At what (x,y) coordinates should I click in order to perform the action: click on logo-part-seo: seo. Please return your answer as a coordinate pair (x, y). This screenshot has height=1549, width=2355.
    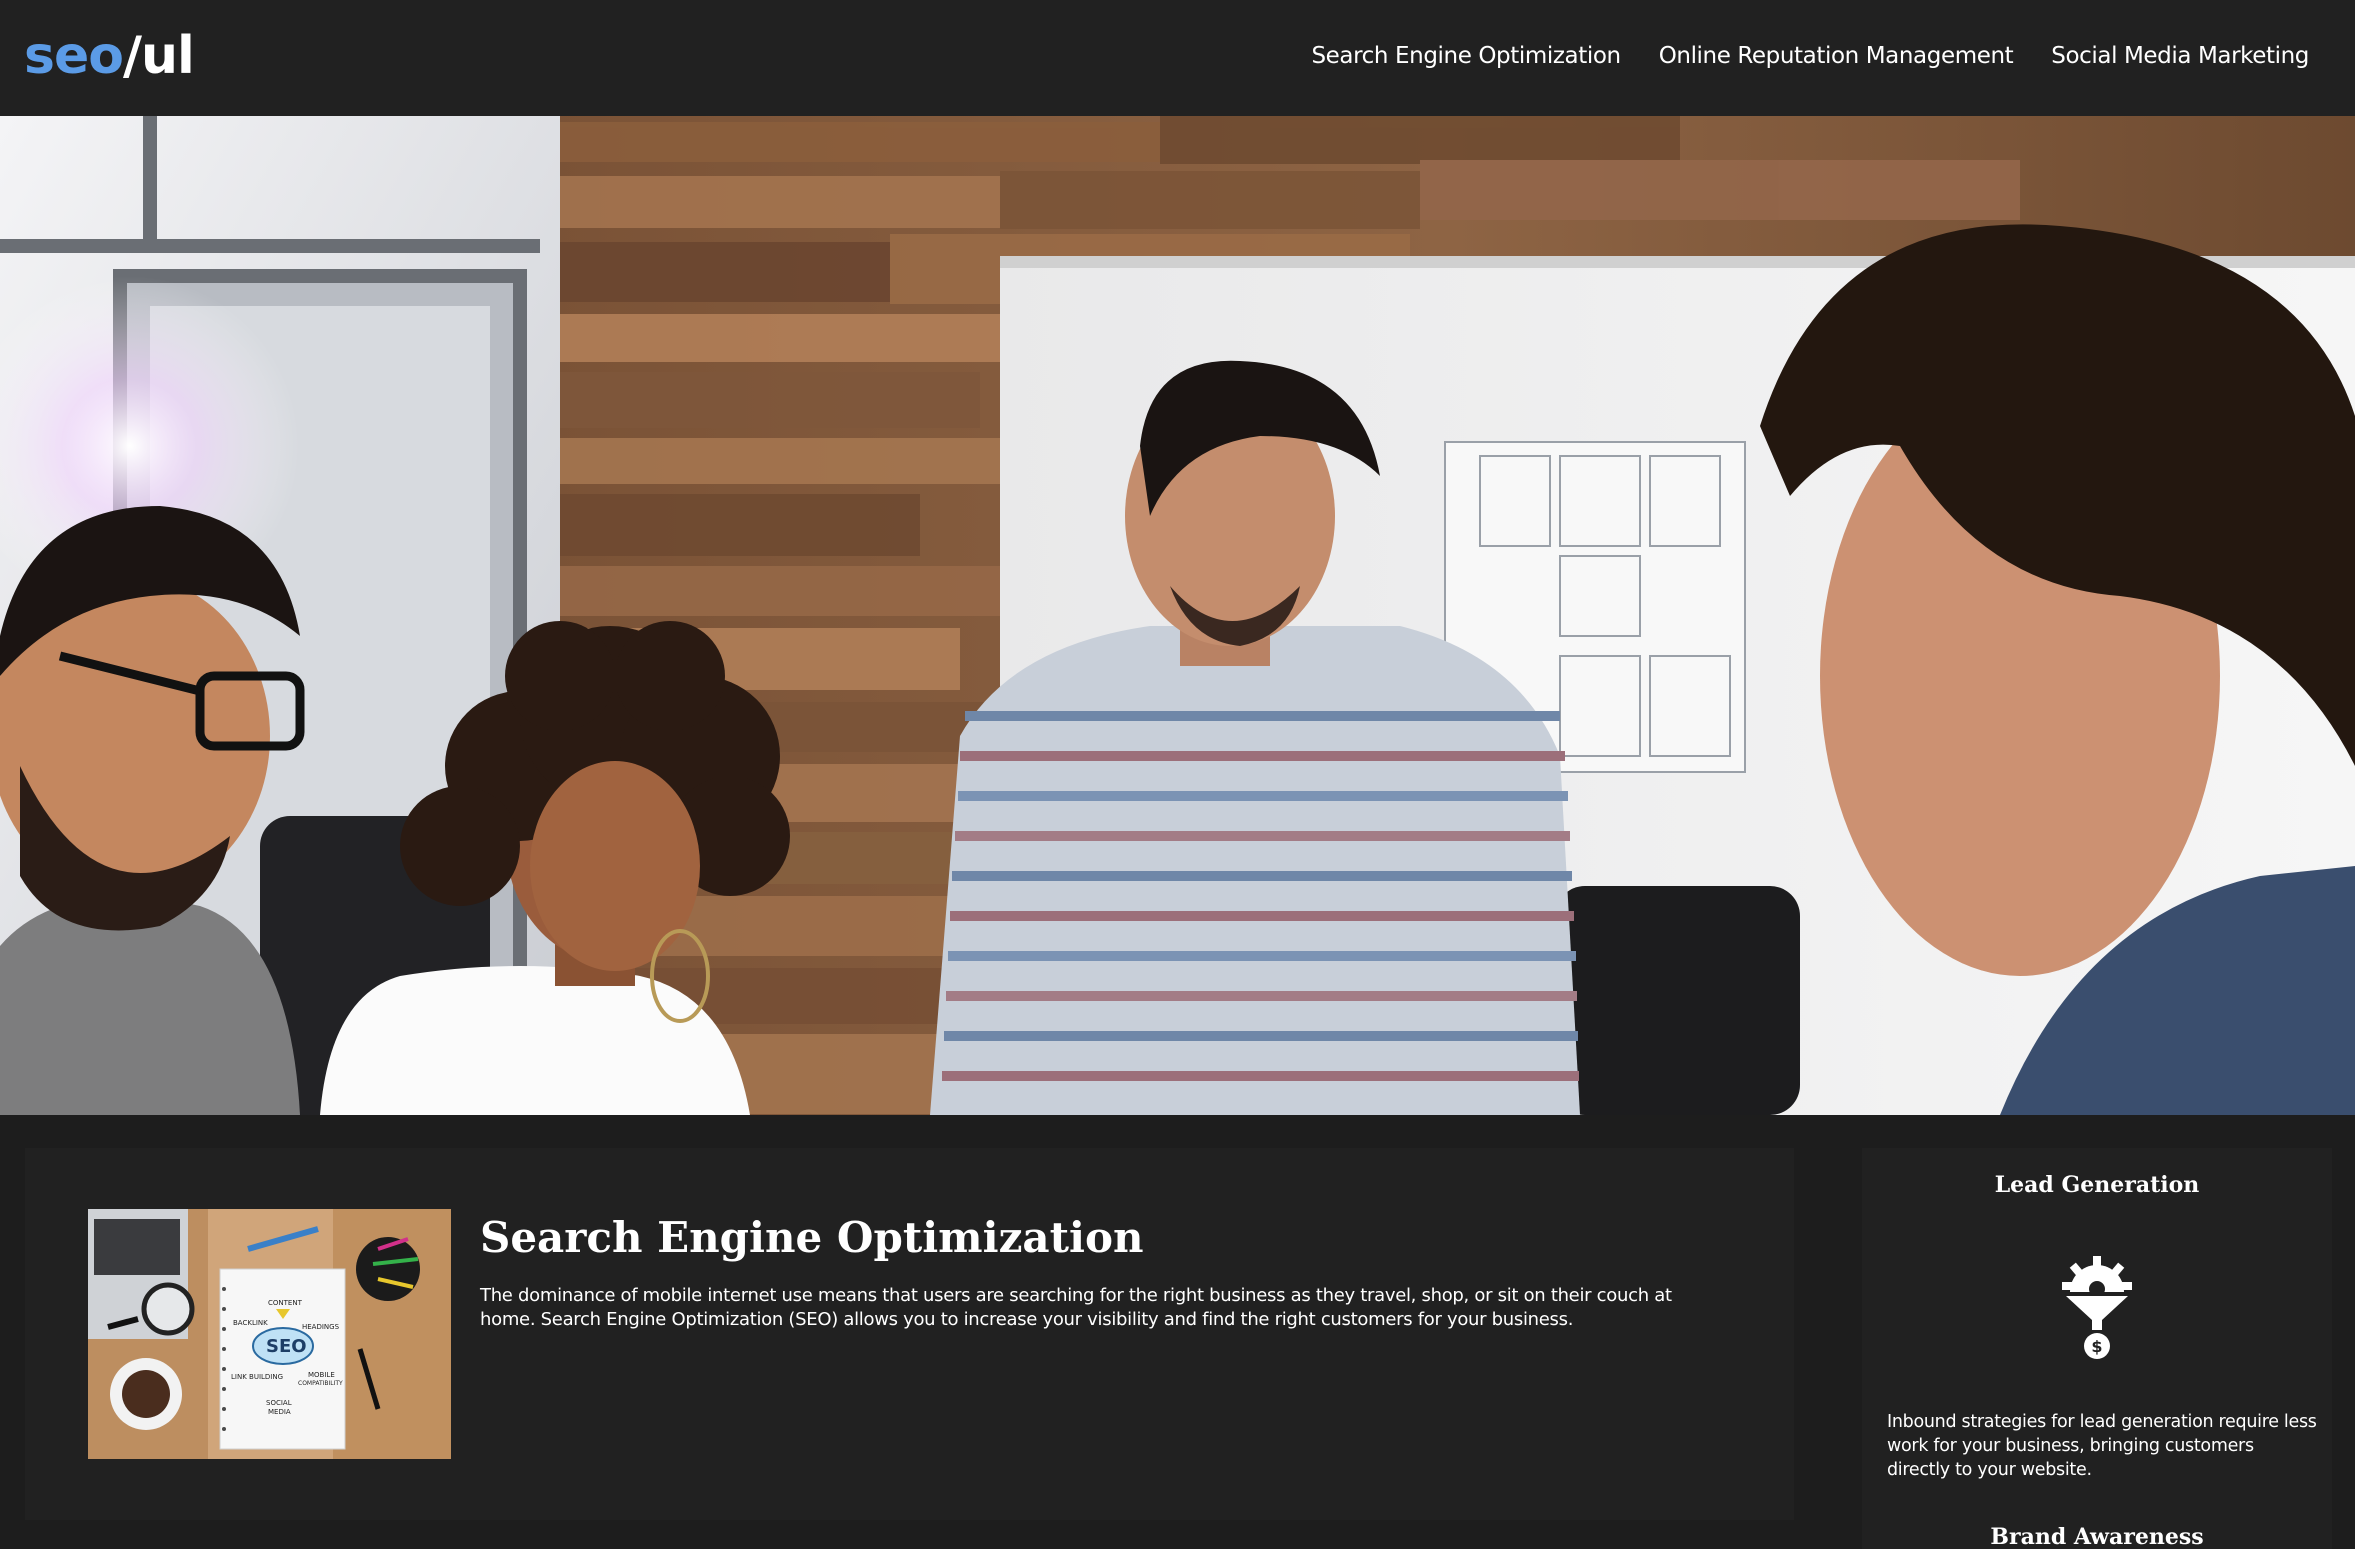
    Looking at the image, I should click on (74, 56).